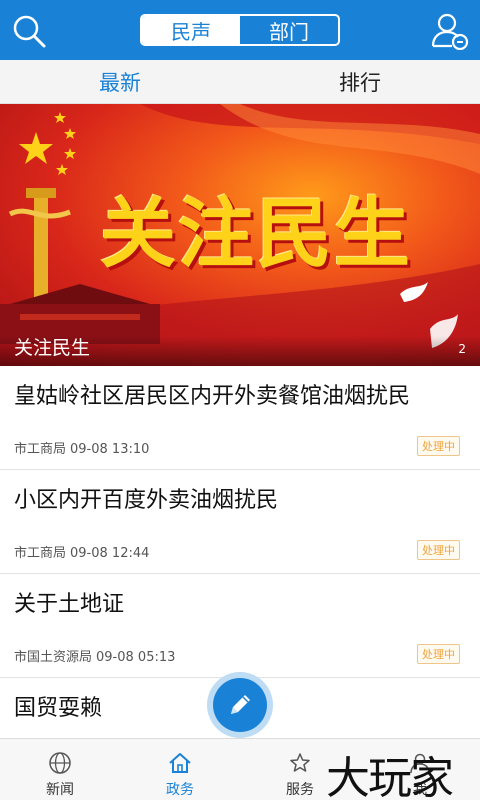 The width and height of the screenshot is (480, 800). I want to click on compose-button, so click(240, 705).